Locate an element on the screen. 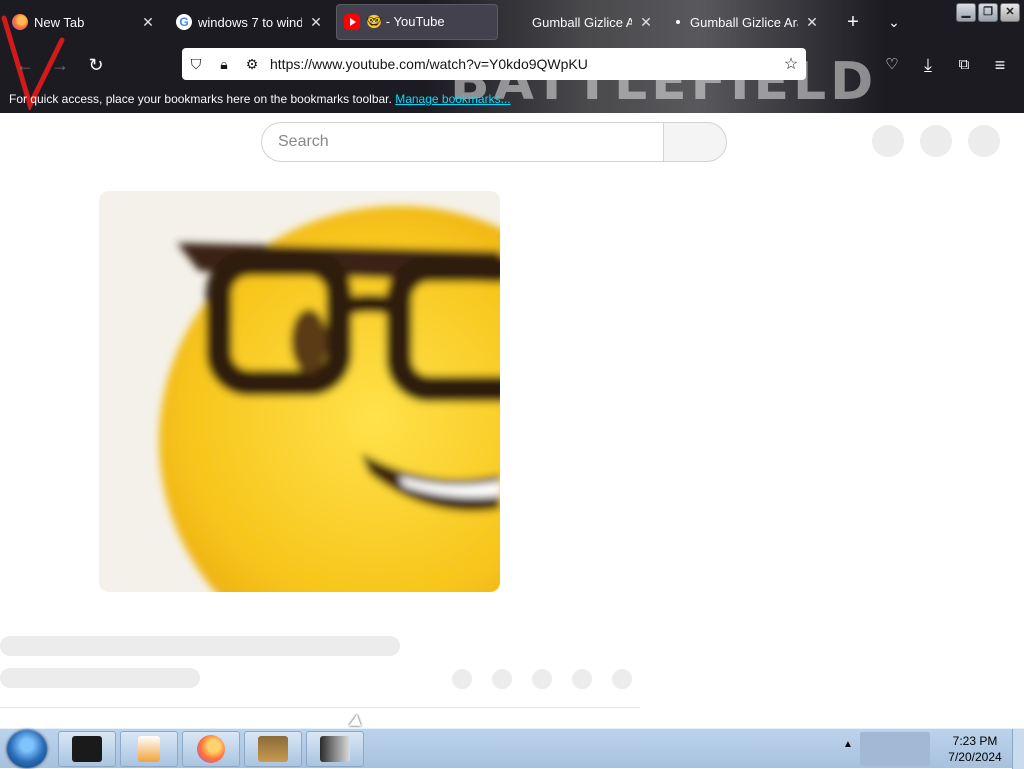  bookmark-star-icon: ☆ is located at coordinates (791, 64).